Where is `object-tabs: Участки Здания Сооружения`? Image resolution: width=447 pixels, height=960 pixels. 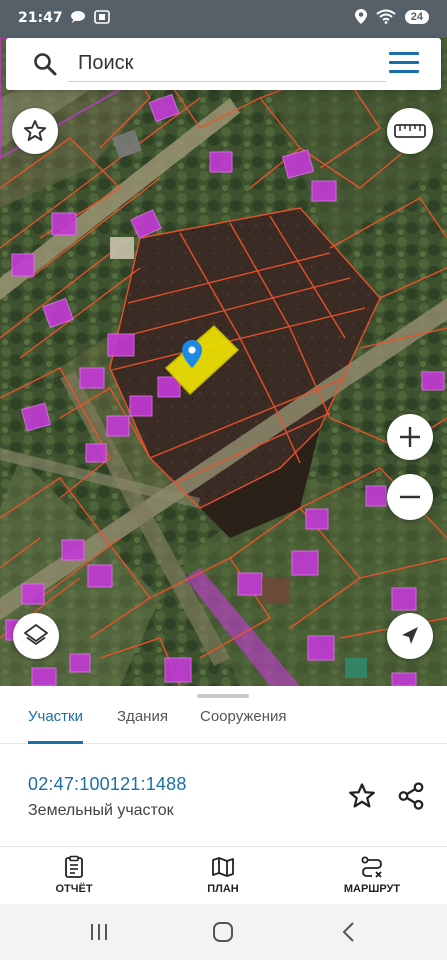
object-tabs: Участки Здания Сооружения is located at coordinates (223, 724).